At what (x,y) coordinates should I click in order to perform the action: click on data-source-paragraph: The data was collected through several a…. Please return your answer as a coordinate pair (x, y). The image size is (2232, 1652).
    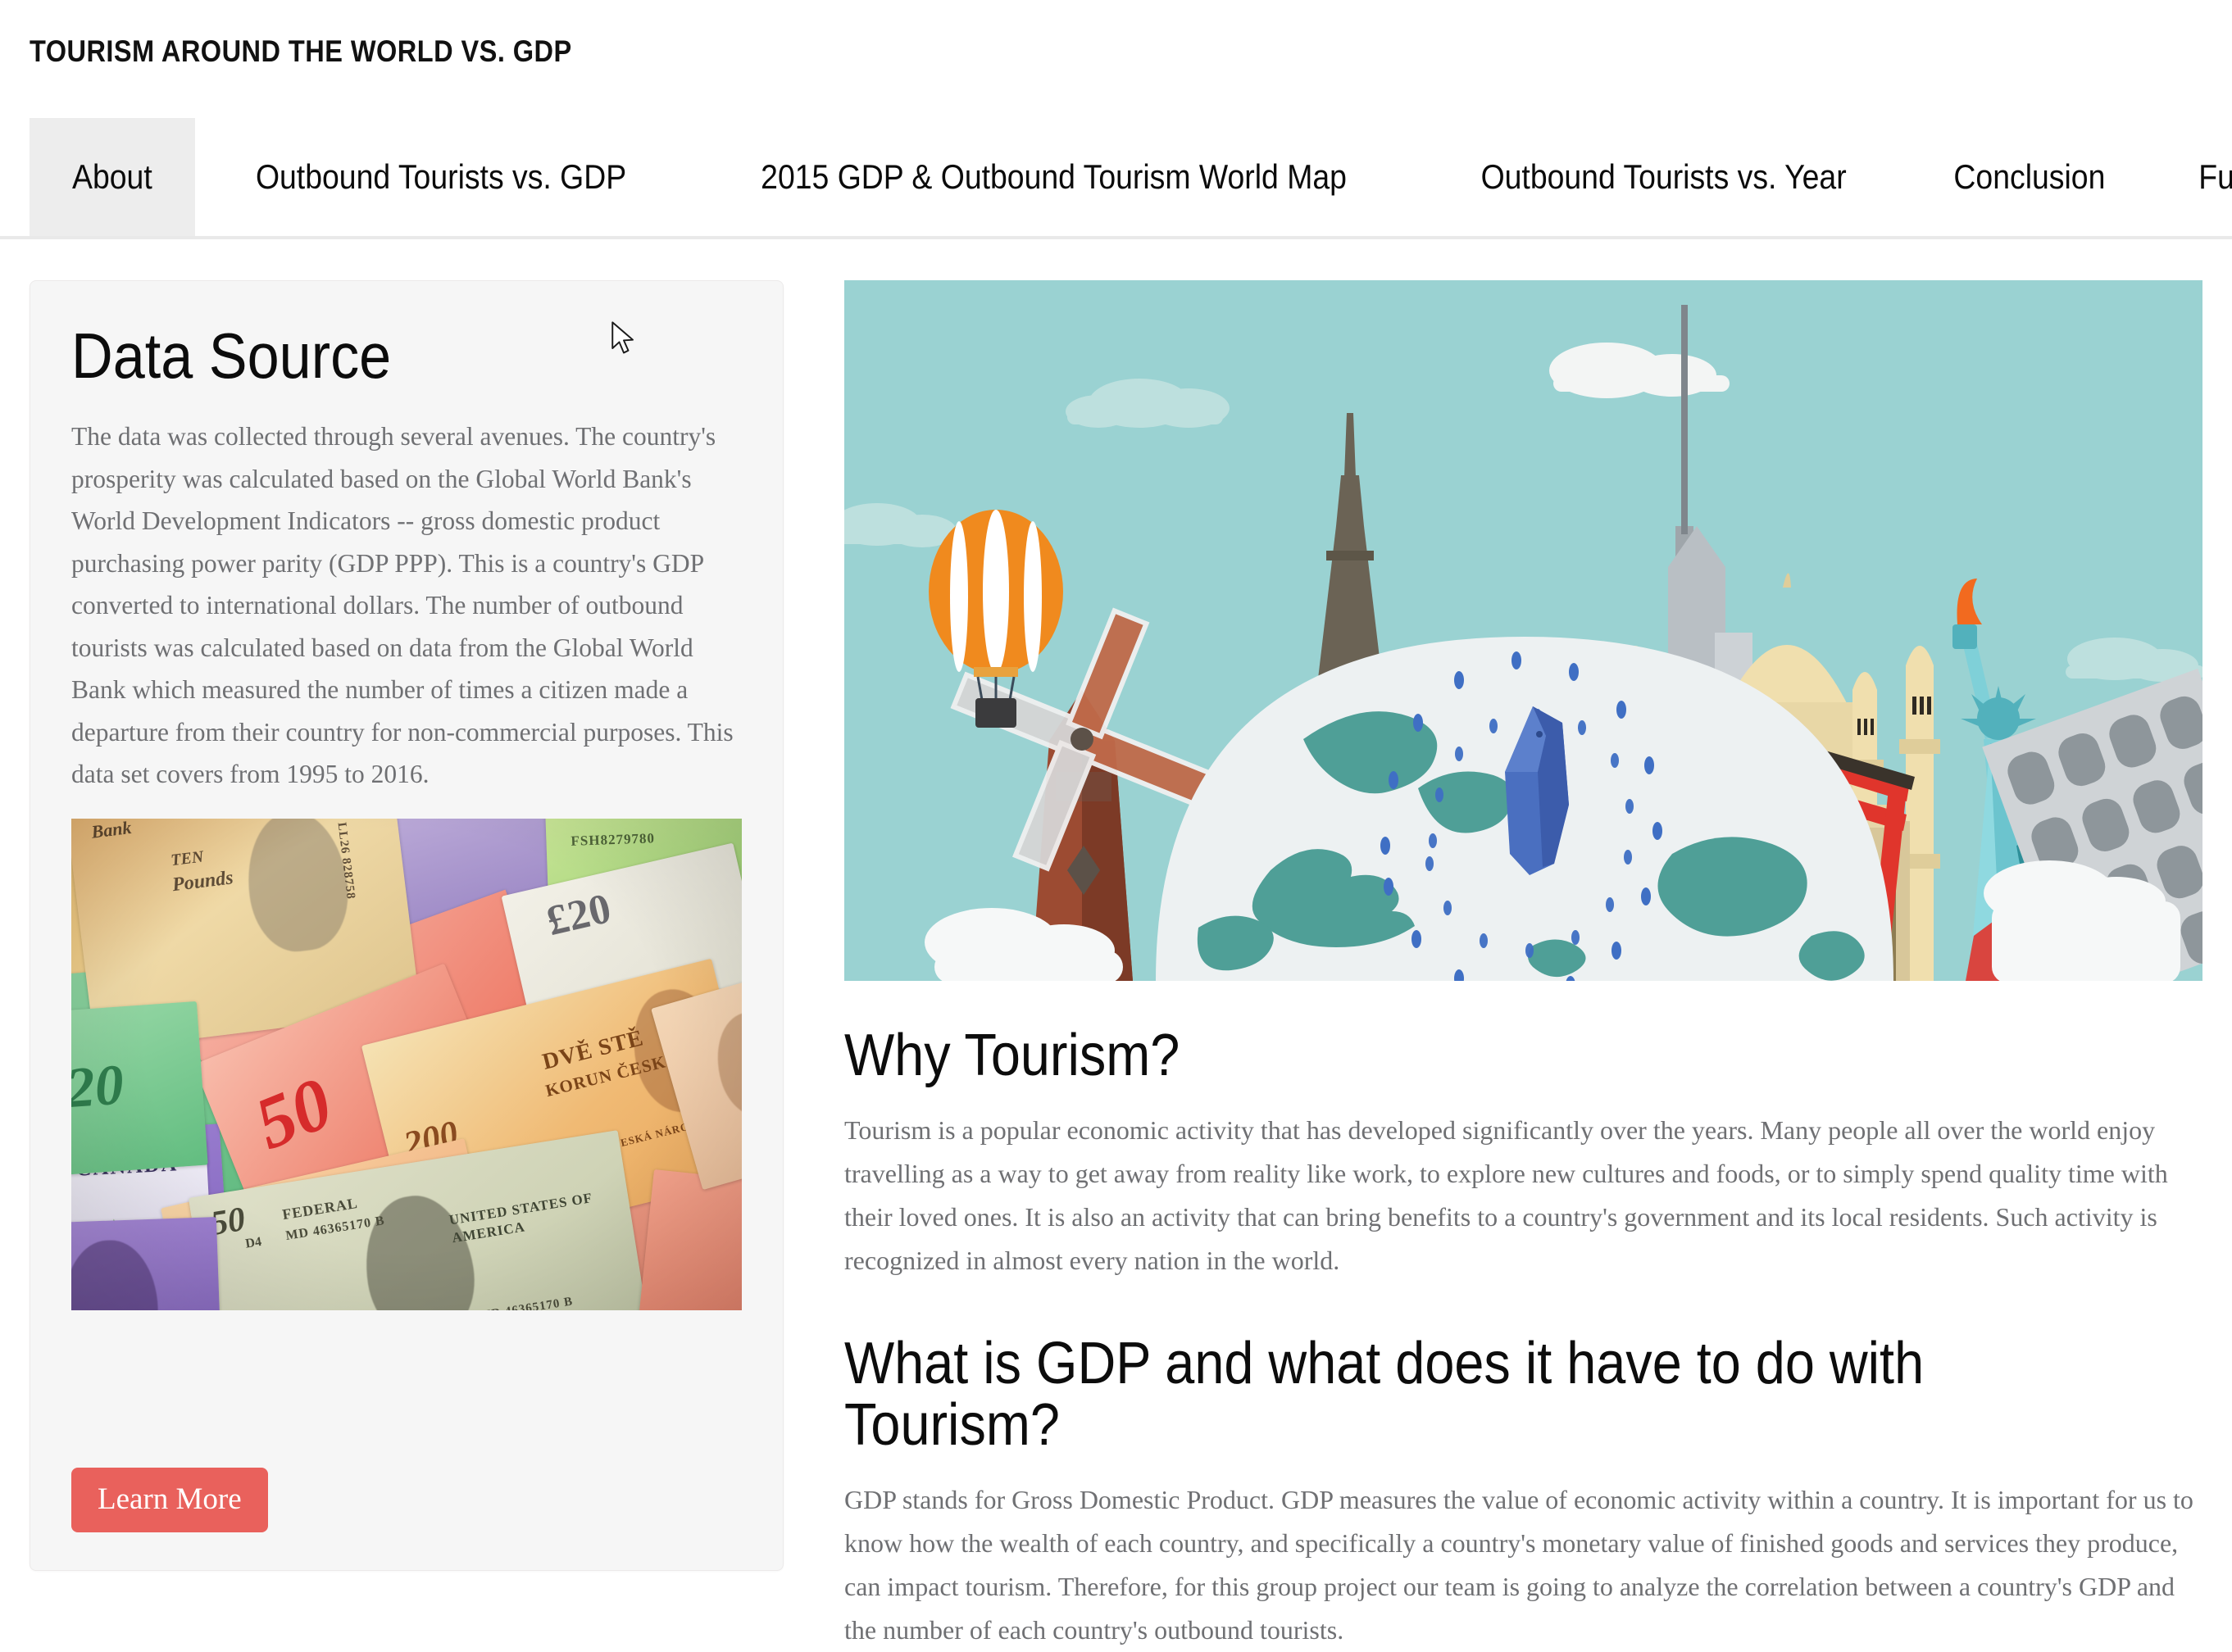
    Looking at the image, I should click on (402, 605).